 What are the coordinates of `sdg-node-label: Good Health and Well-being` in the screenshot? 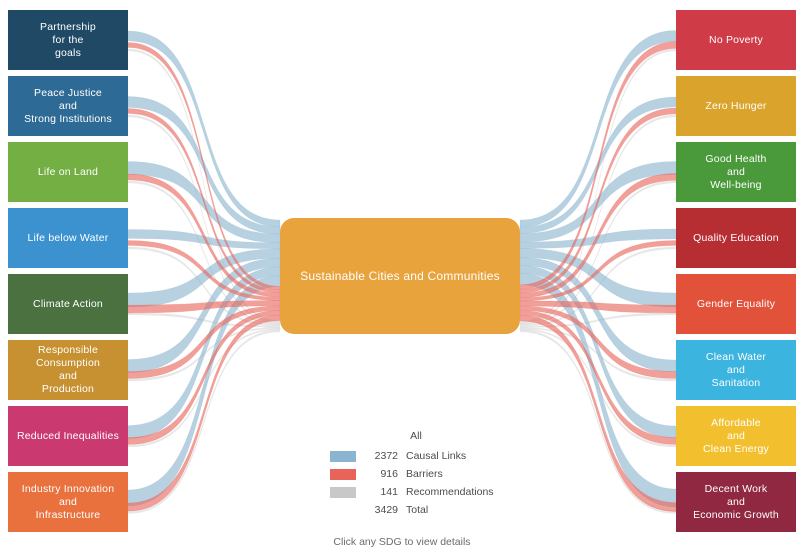 It's located at (736, 171).